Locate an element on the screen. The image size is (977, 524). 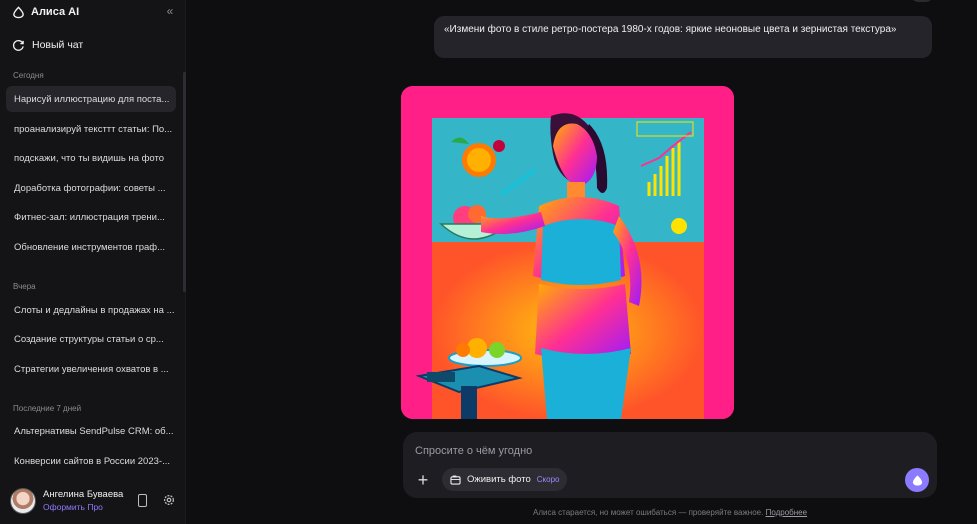
user-name: Ангелина Буваева is located at coordinates (83, 494).